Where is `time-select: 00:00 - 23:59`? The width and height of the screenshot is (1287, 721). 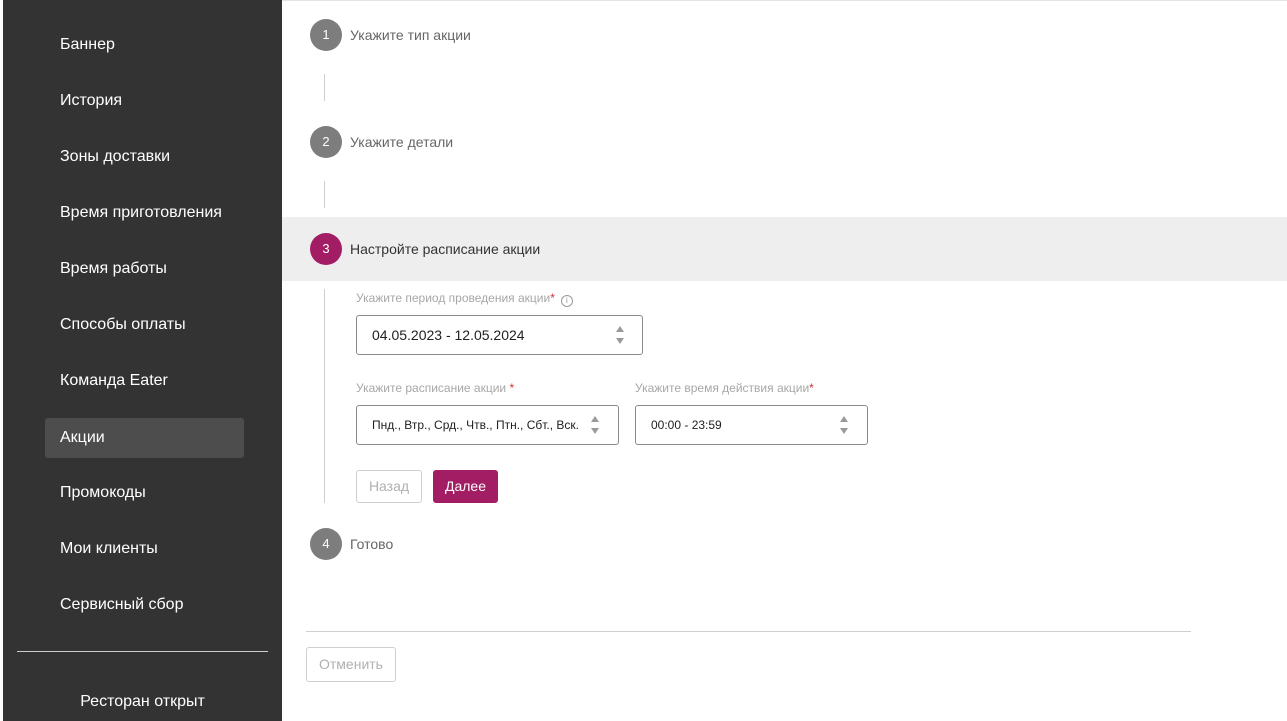
time-select: 00:00 - 23:59 is located at coordinates (751, 425).